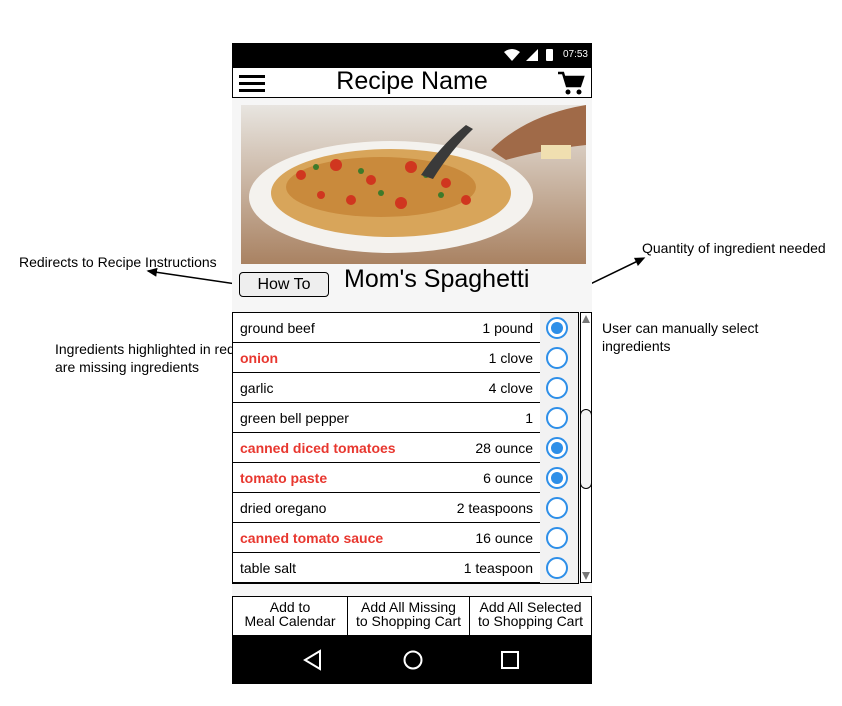 The height and width of the screenshot is (706, 842). I want to click on hamburger-icon, so click(252, 84).